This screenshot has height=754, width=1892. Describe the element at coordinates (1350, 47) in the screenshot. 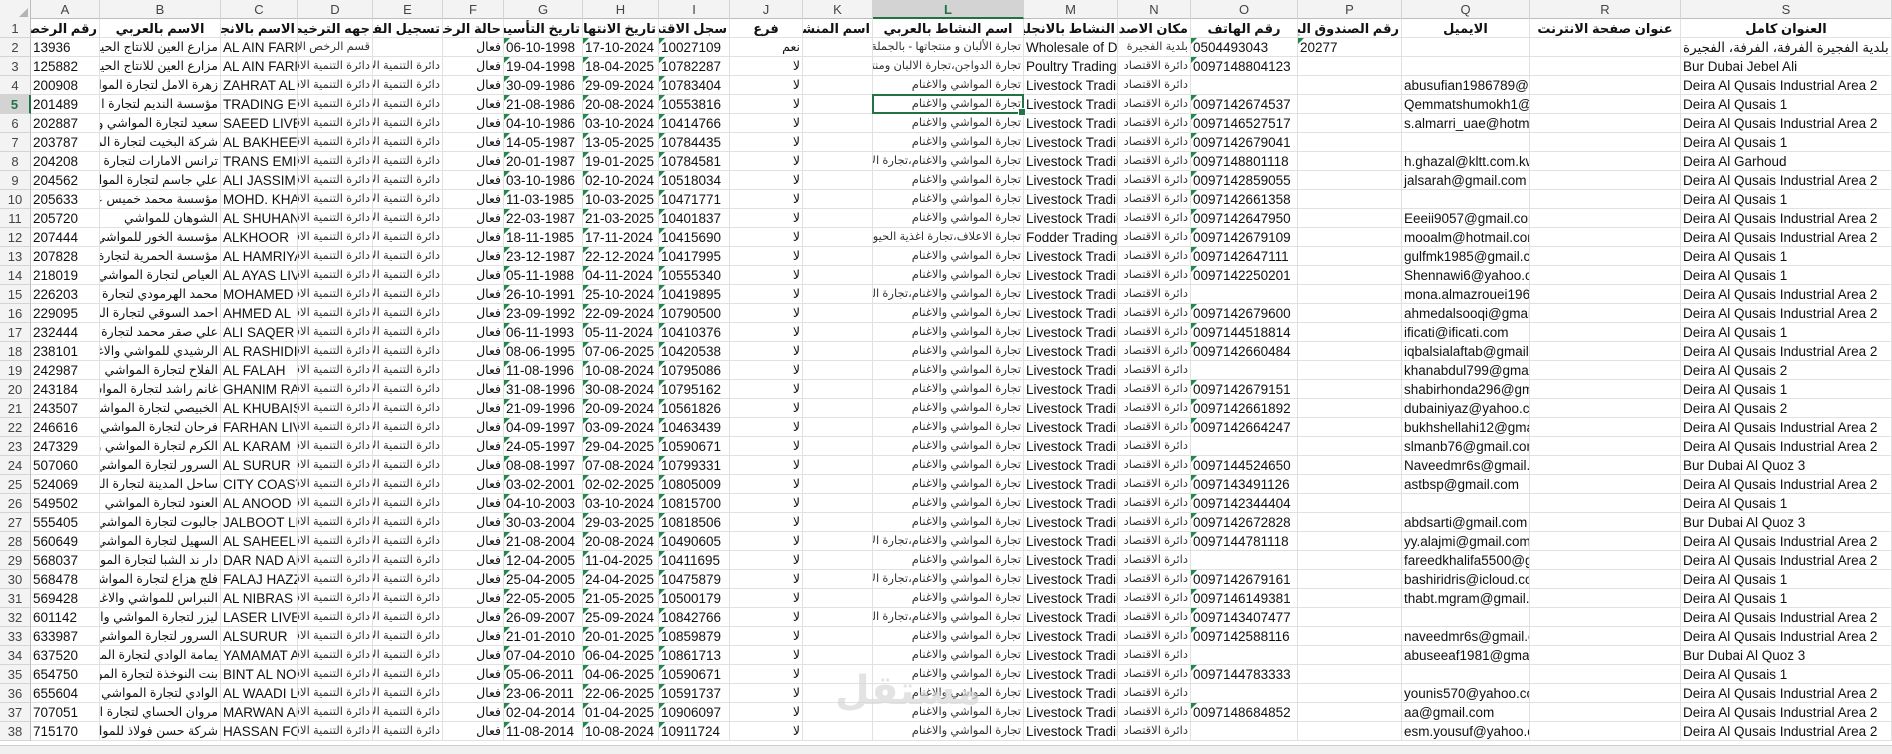

I see `data-cell: 20277` at that location.